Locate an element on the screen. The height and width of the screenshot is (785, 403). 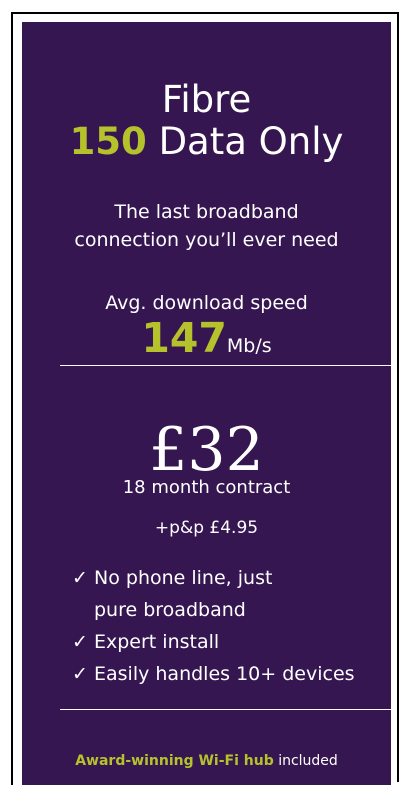
postage-cost: +p&p £4.95 is located at coordinates (206, 528).